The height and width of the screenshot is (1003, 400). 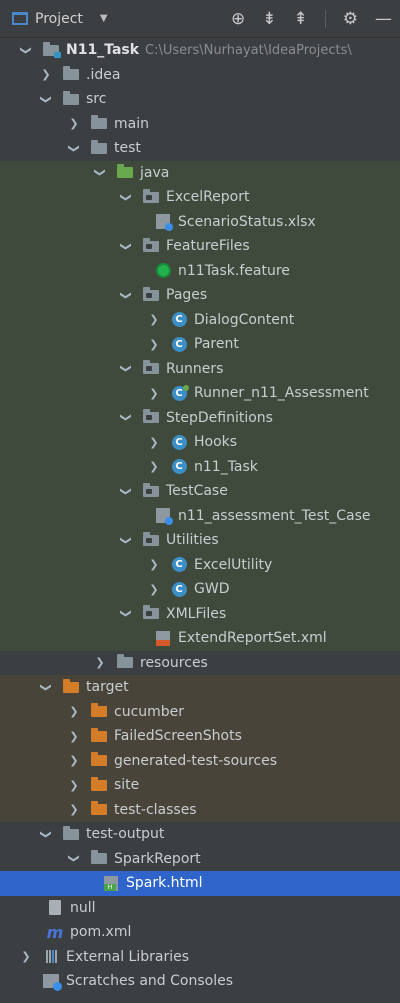 I want to click on tree-node-n11task: ❯ C n11_Task, so click(x=200, y=466).